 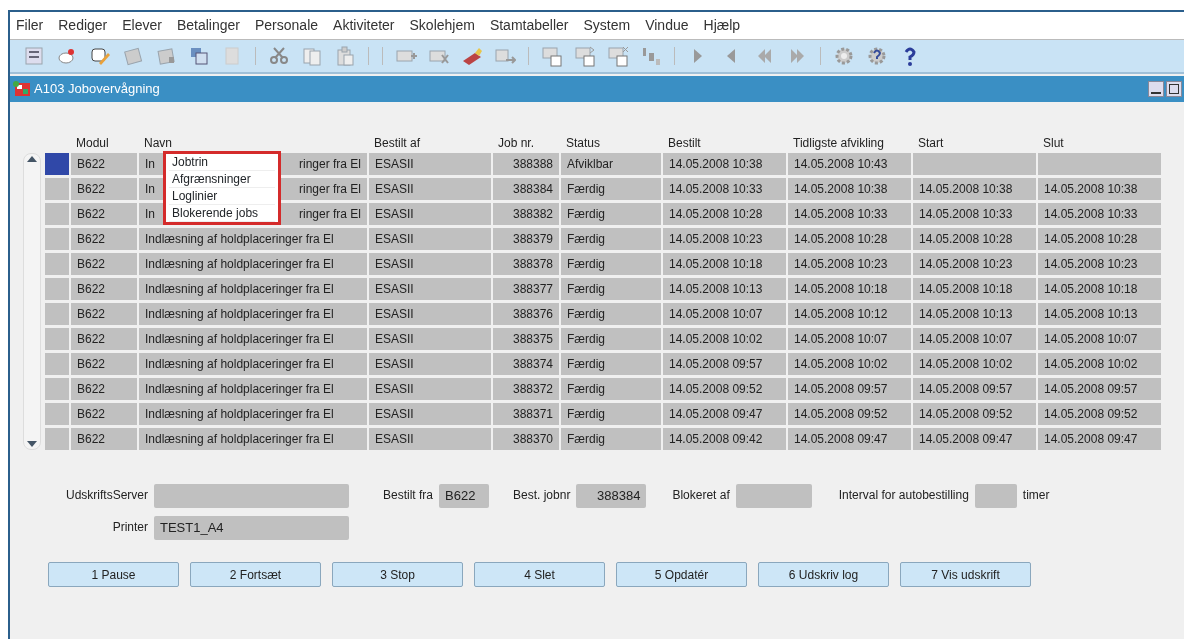 I want to click on table-cell: 388378, so click(x=526, y=264).